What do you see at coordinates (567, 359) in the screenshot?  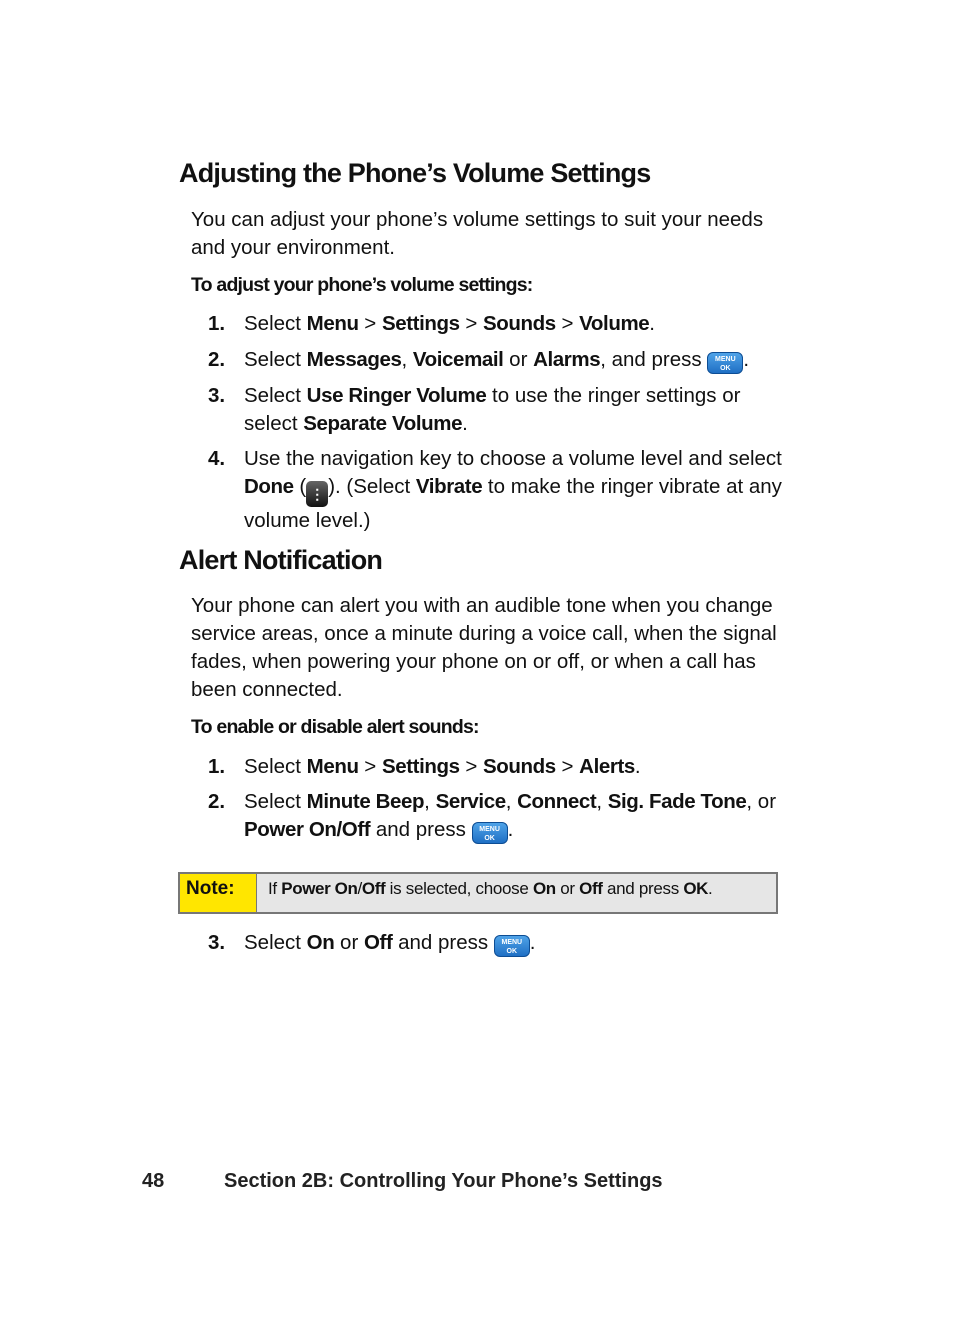 I see `bold-term: Alarms` at bounding box center [567, 359].